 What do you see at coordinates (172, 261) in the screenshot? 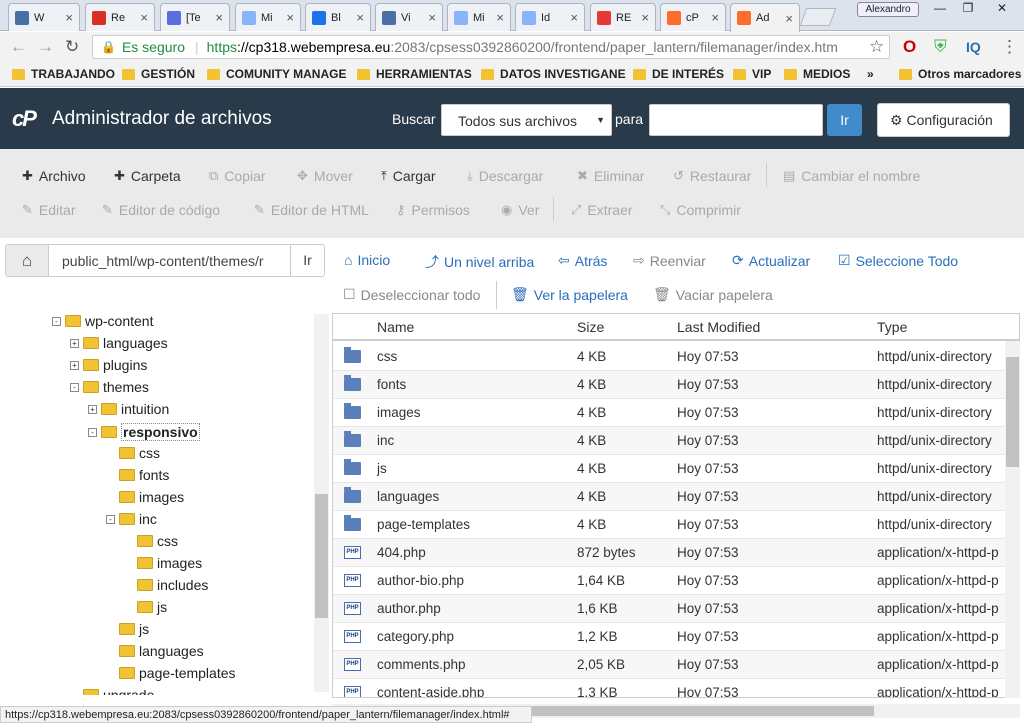
I see `path-input: public_html/wp-content/themes/r` at bounding box center [172, 261].